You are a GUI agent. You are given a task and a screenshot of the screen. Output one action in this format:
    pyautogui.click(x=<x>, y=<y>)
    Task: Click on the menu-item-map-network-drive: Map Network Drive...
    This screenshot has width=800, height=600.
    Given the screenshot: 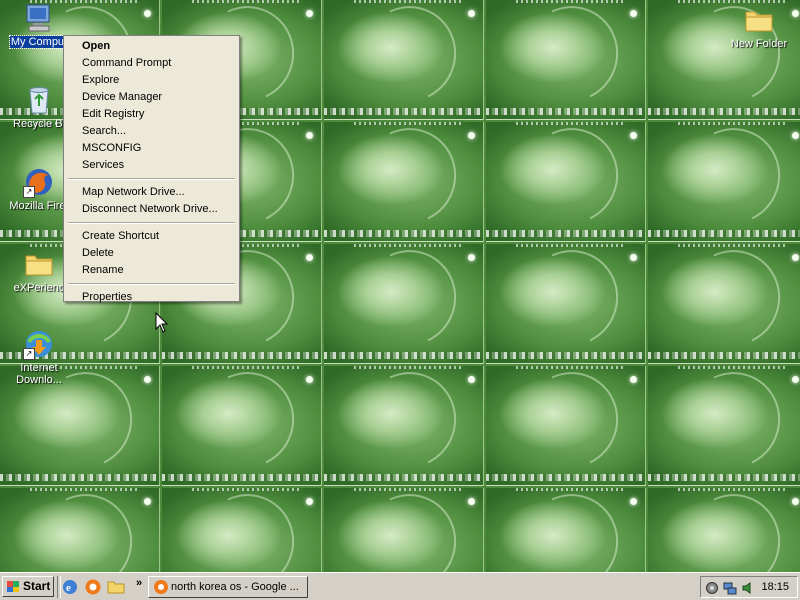 What is the action you would take?
    pyautogui.click(x=151, y=192)
    